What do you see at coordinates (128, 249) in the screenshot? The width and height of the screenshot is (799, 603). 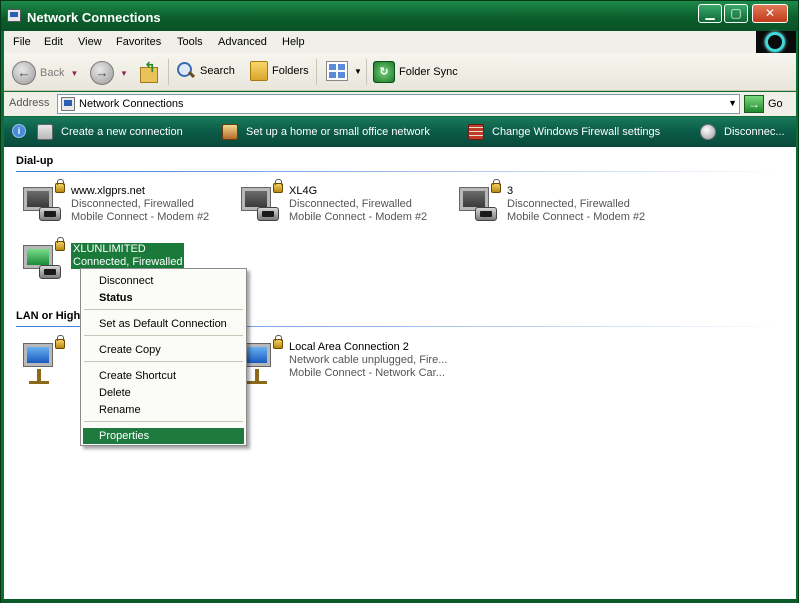 I see `connection-name: XLUNLIMITED` at bounding box center [128, 249].